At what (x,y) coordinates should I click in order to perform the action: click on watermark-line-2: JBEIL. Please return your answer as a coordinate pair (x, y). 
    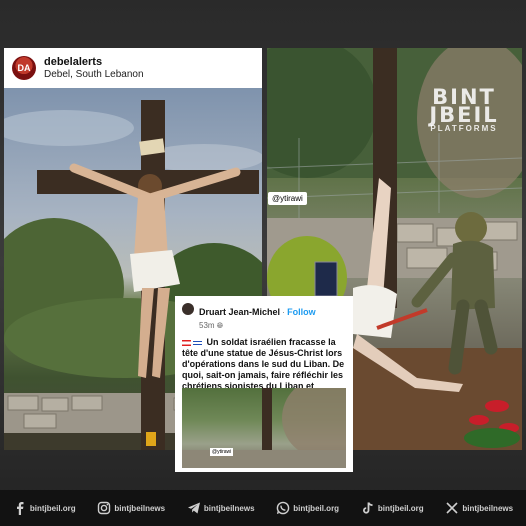
    Looking at the image, I should click on (464, 115).